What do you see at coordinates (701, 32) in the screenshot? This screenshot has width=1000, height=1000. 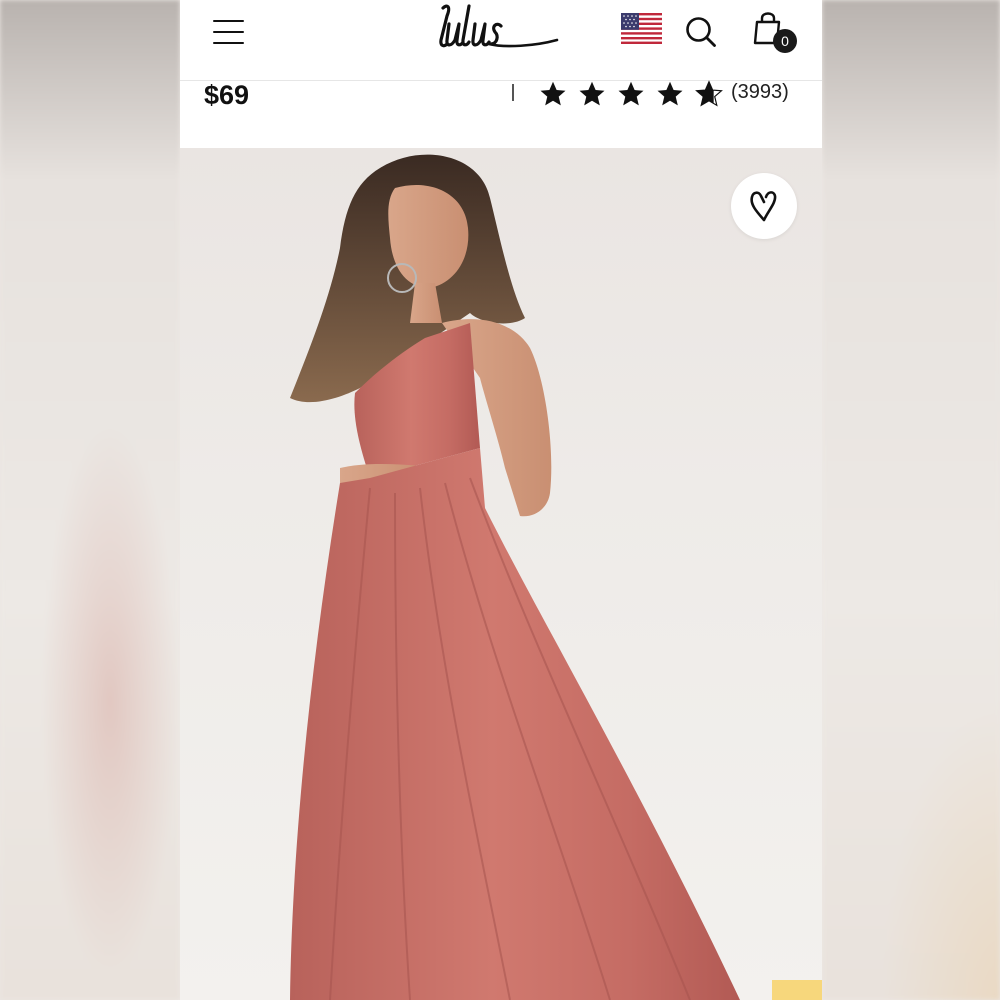 I see `search-icon` at bounding box center [701, 32].